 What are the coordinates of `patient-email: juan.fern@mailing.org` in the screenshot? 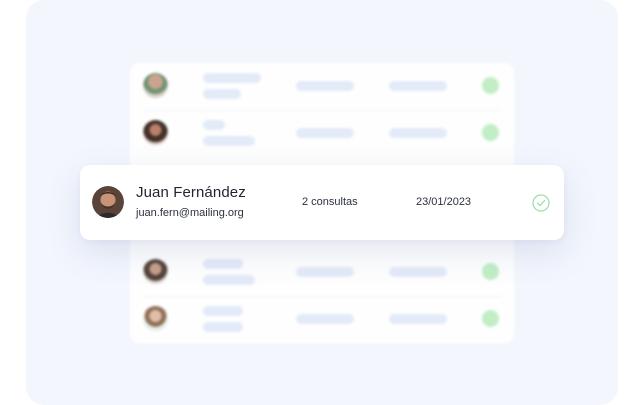 It's located at (190, 213).